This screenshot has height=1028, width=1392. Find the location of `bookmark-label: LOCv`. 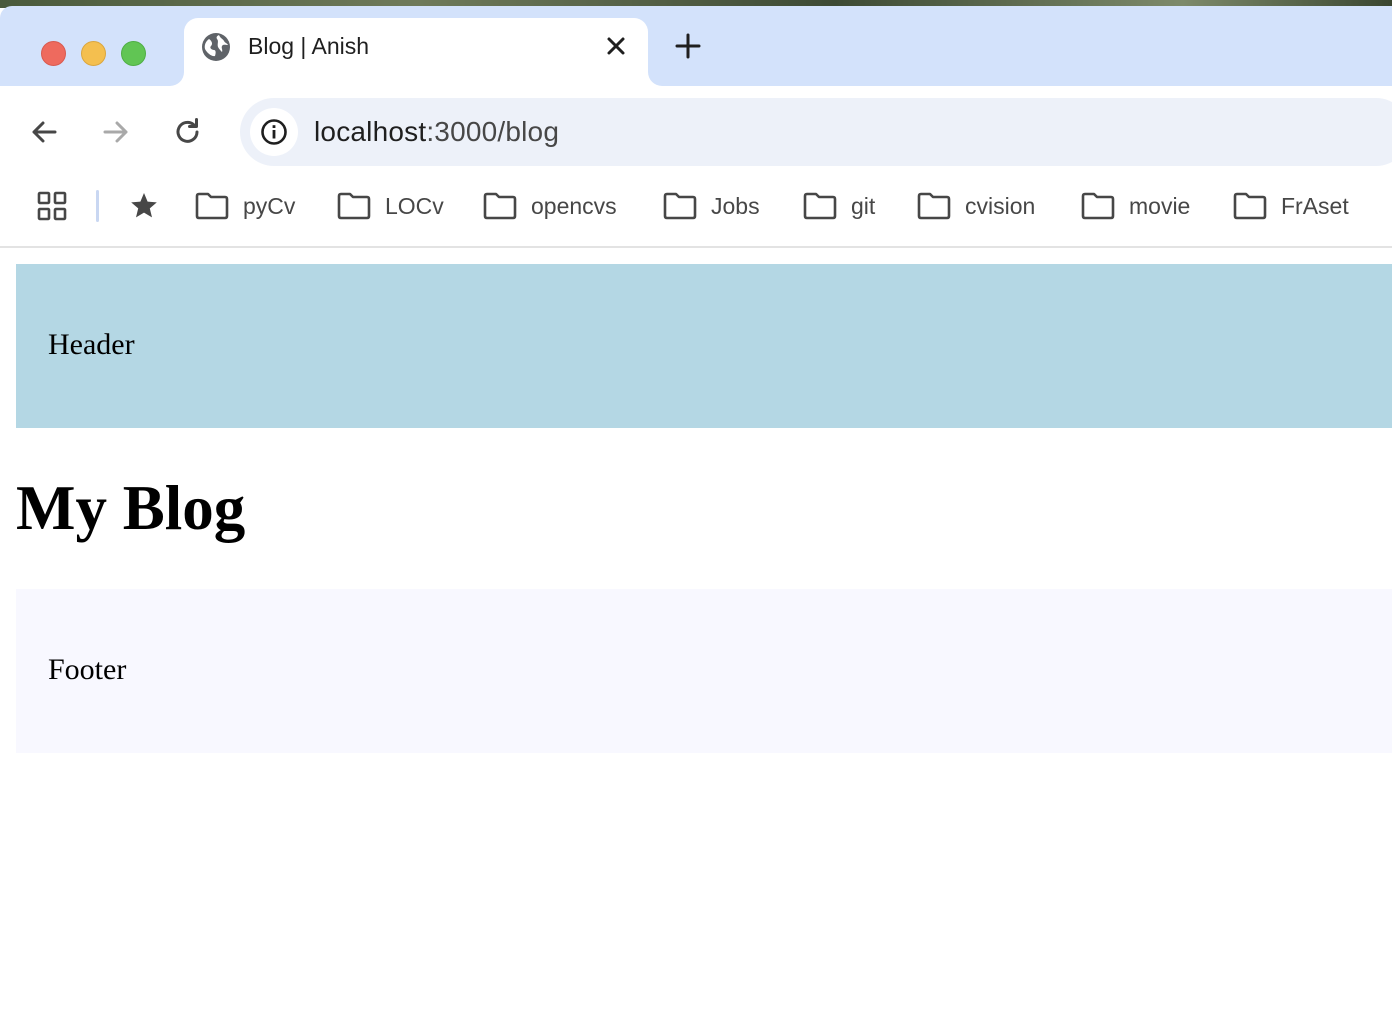

bookmark-label: LOCv is located at coordinates (414, 206).